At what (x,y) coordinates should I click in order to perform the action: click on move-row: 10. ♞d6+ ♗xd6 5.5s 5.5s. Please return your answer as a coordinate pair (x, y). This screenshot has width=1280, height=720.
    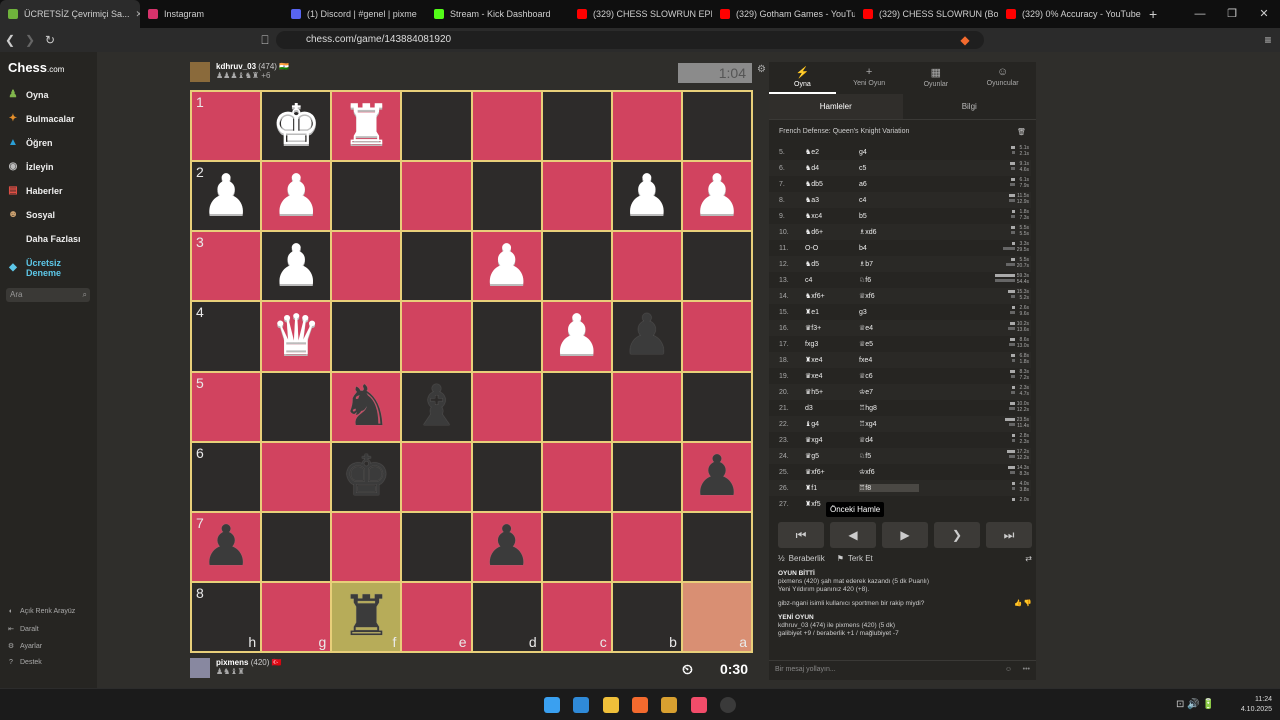
    Looking at the image, I should click on (900, 232).